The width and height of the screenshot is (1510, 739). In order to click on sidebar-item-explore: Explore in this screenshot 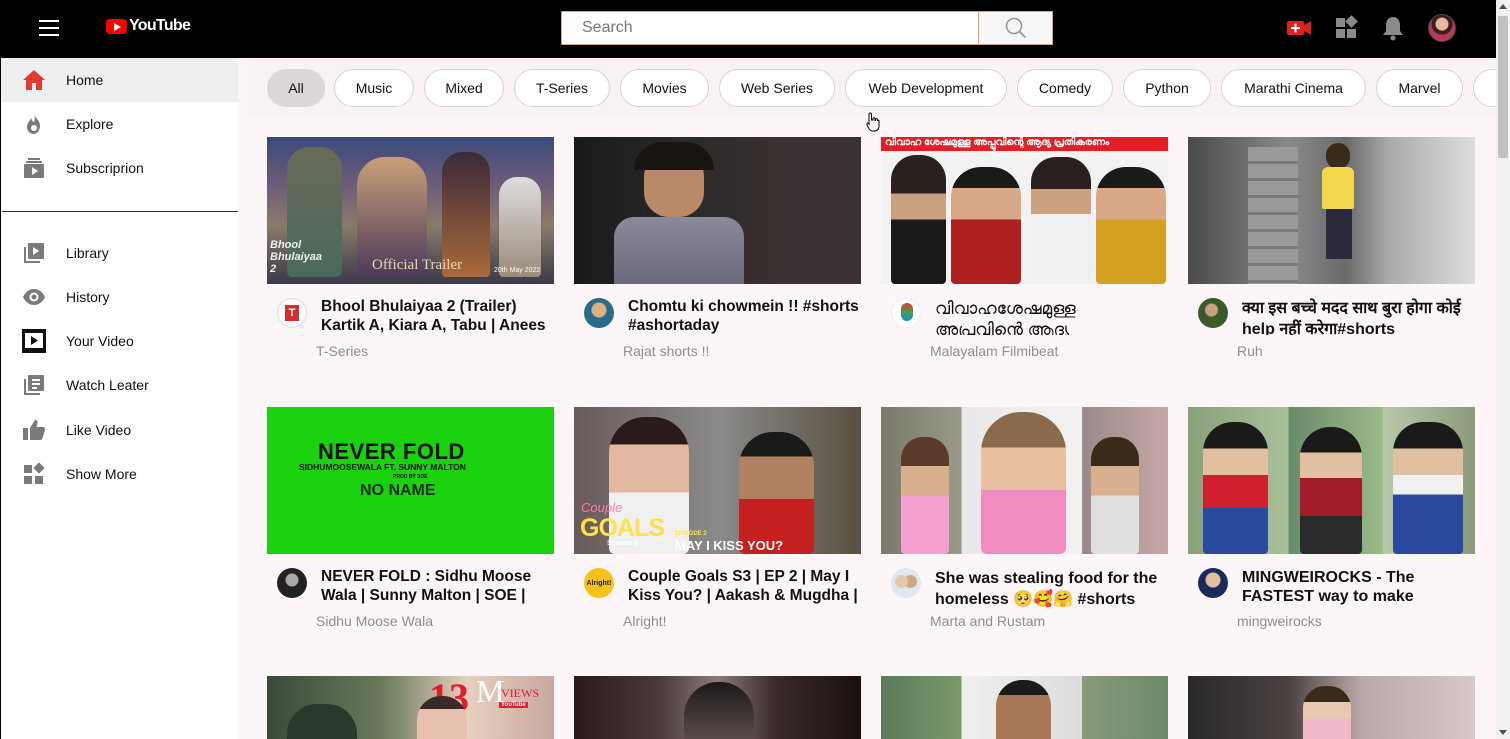, I will do `click(119, 124)`.